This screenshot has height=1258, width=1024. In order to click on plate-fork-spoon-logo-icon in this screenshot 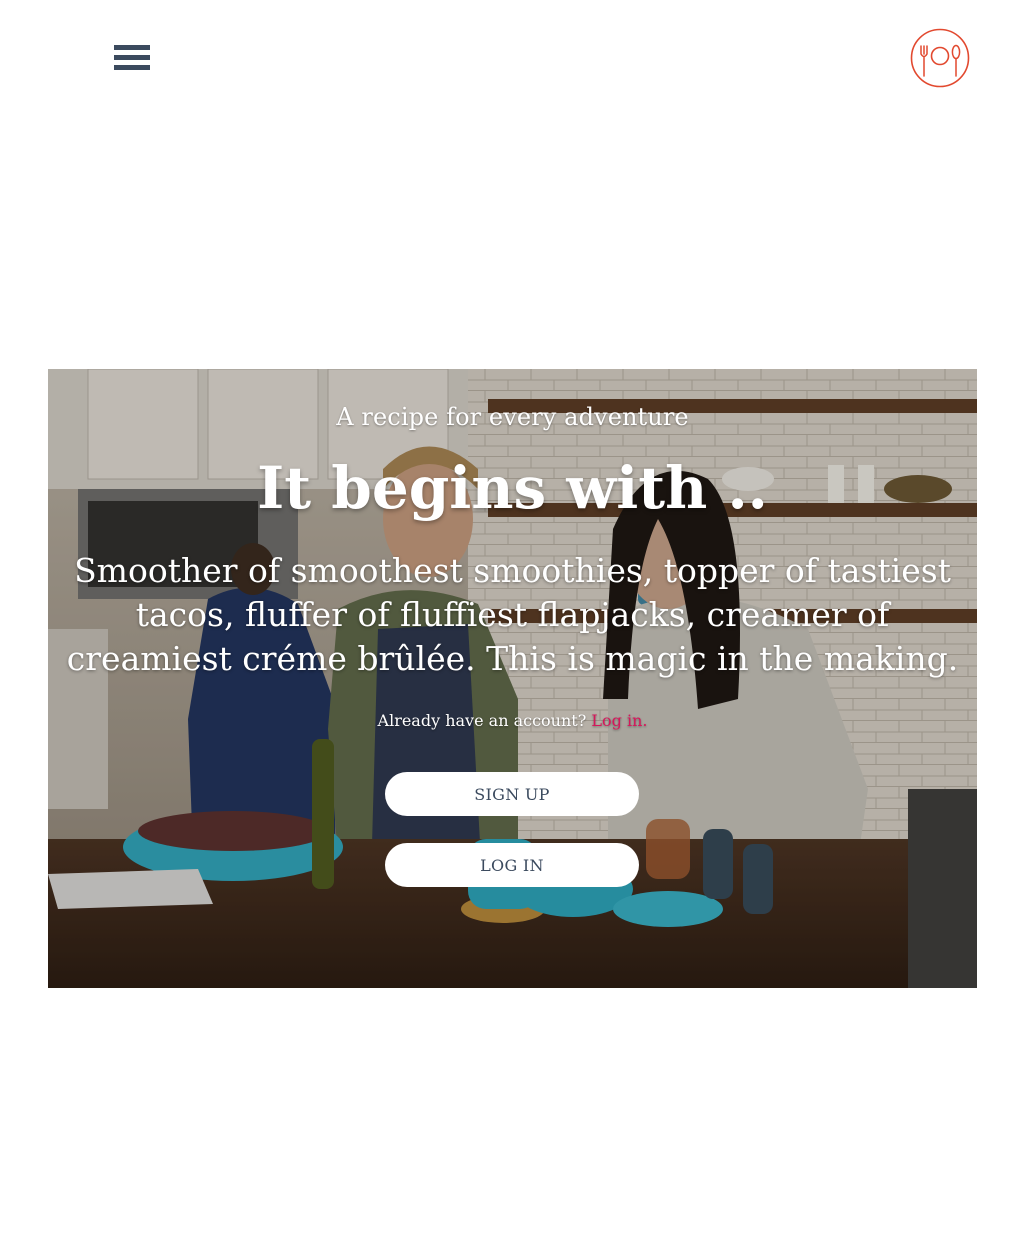, I will do `click(940, 58)`.